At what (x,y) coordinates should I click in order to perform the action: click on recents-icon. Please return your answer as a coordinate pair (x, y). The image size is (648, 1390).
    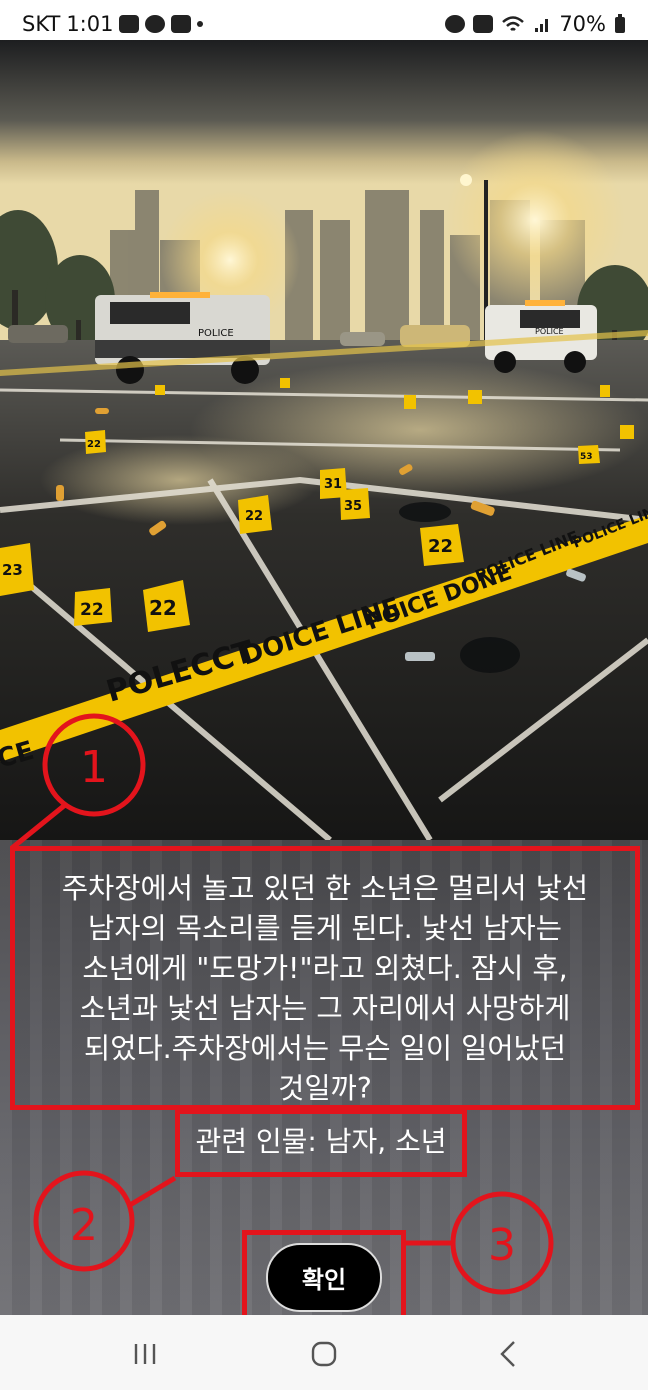
    Looking at the image, I should click on (145, 1354).